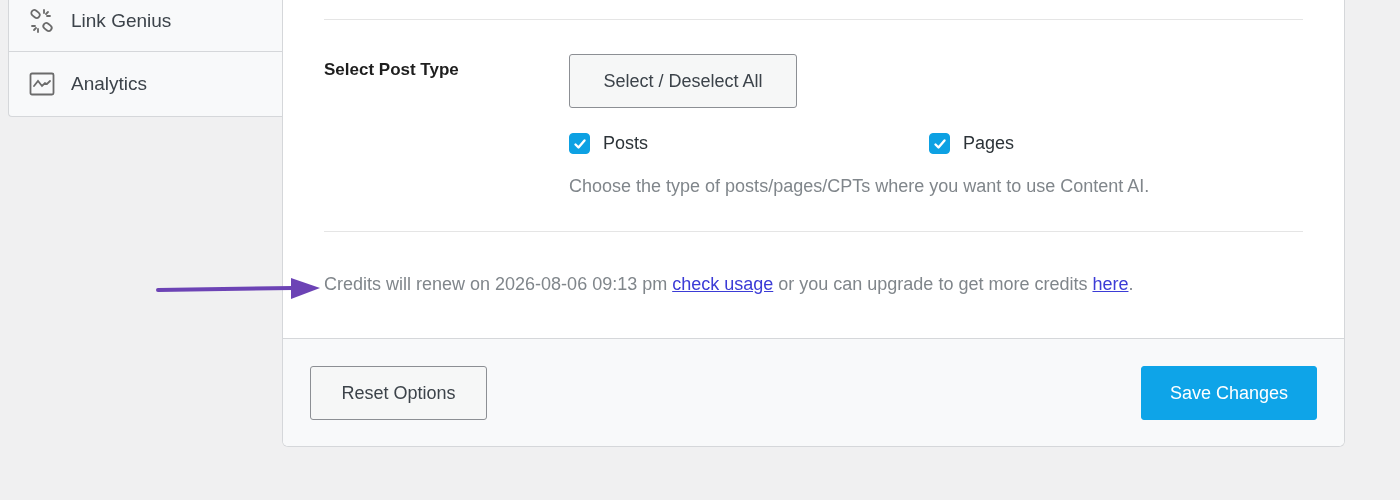 The width and height of the screenshot is (1400, 500). What do you see at coordinates (683, 81) in the screenshot?
I see `select-all-button: Select / Deselect All` at bounding box center [683, 81].